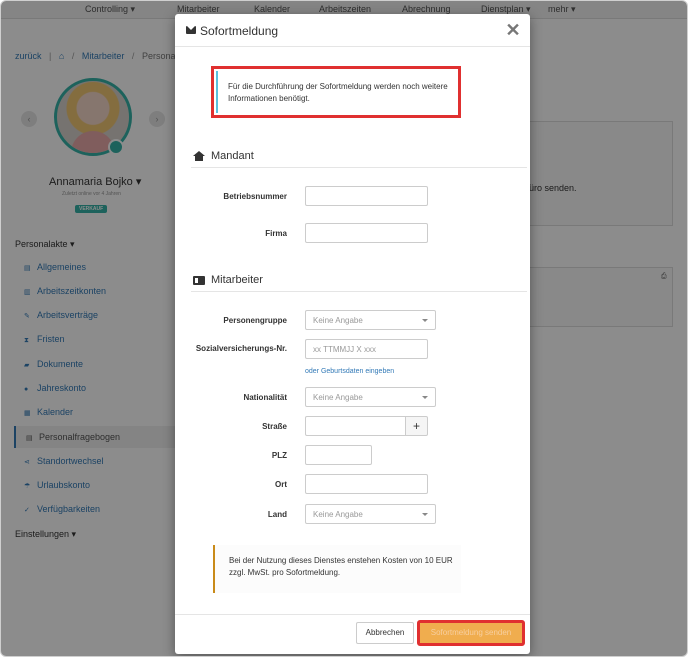 The image size is (688, 657). Describe the element at coordinates (239, 31) in the screenshot. I see `modal-title: Sofortmeldung` at that location.